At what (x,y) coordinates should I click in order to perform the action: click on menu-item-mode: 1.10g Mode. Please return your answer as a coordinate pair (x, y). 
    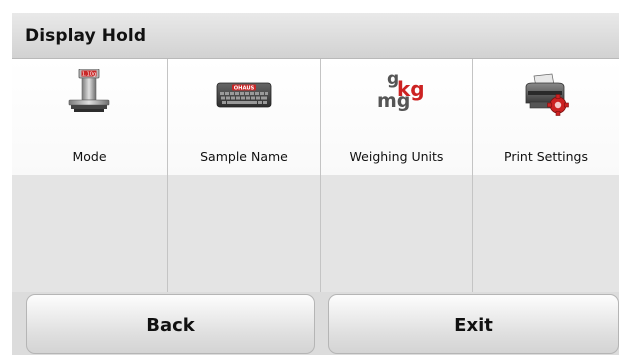
    Looking at the image, I should click on (89, 117).